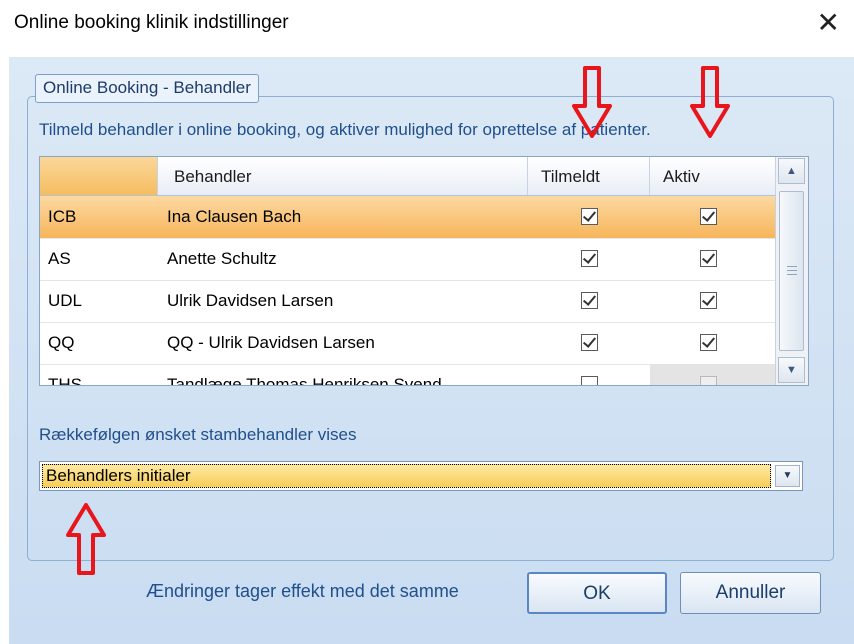 This screenshot has height=644, width=854. Describe the element at coordinates (791, 171) in the screenshot. I see `scroll-up-icon: ▲` at that location.